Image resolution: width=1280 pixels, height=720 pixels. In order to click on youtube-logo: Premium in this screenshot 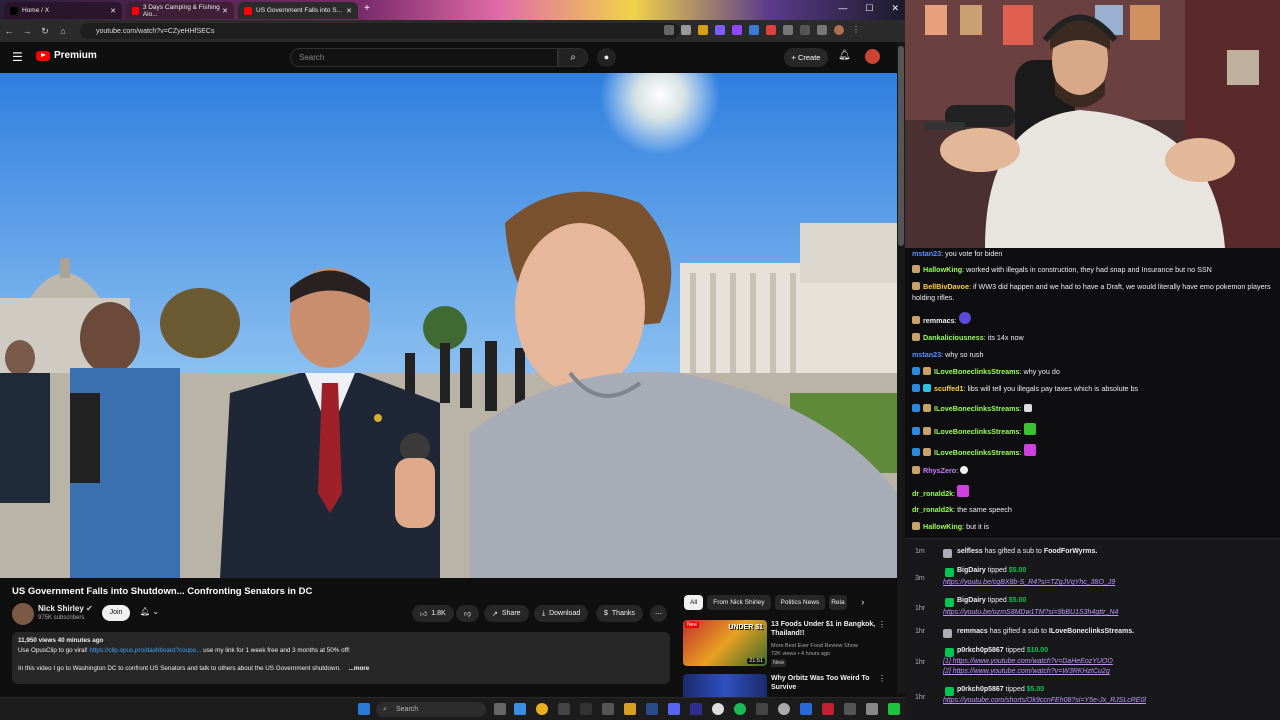, I will do `click(66, 55)`.